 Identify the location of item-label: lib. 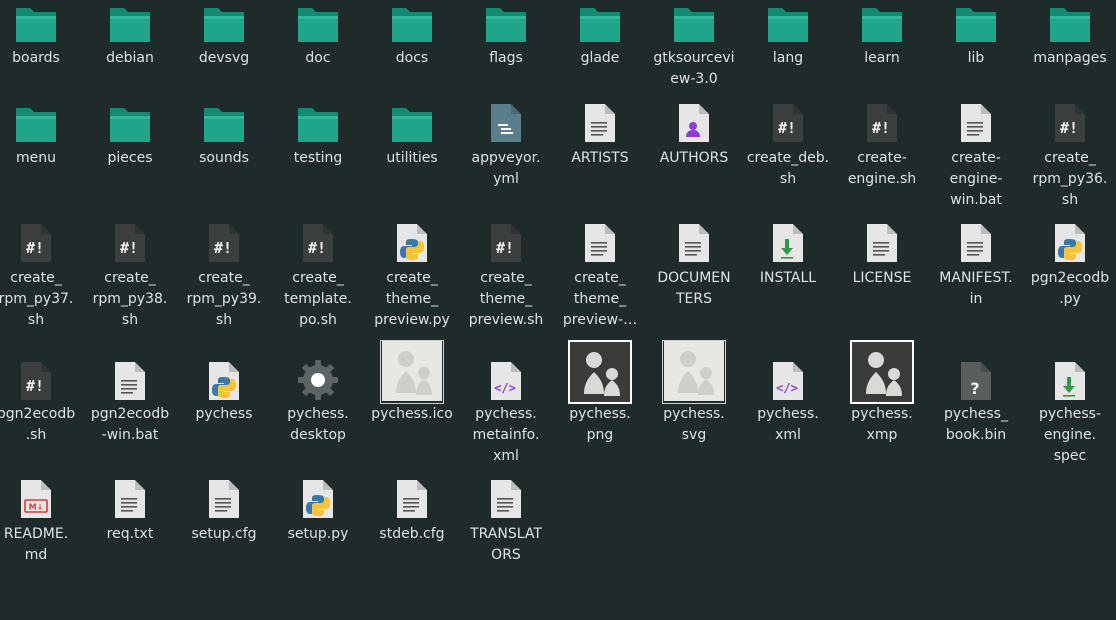
(976, 58).